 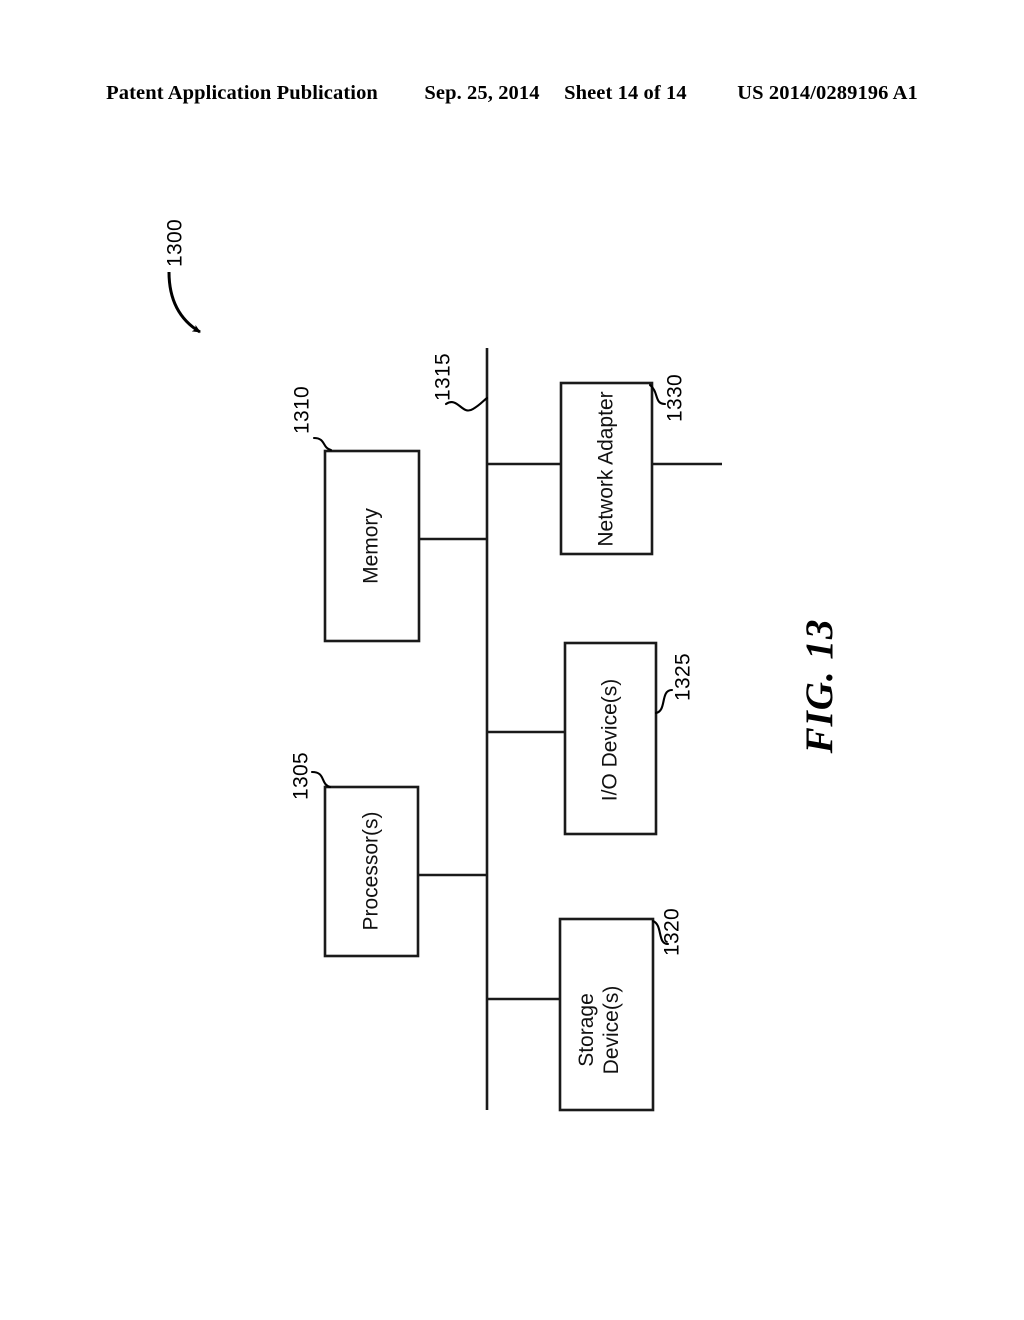 What do you see at coordinates (184, 302) in the screenshot?
I see `system-pointer-arrow` at bounding box center [184, 302].